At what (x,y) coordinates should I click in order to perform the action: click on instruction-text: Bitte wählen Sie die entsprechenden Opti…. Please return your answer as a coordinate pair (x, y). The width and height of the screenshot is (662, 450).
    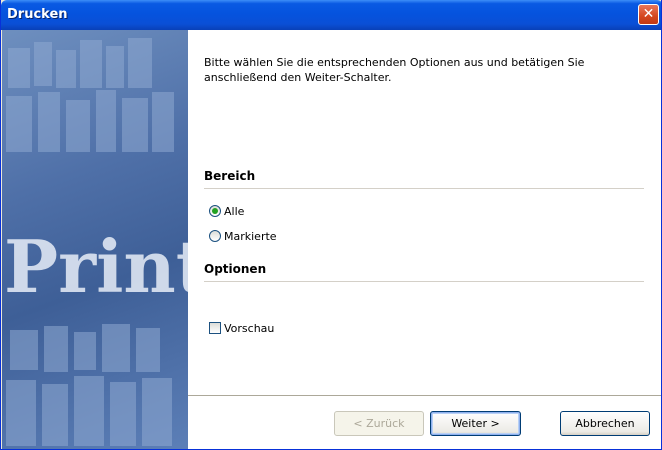
    Looking at the image, I should click on (394, 70).